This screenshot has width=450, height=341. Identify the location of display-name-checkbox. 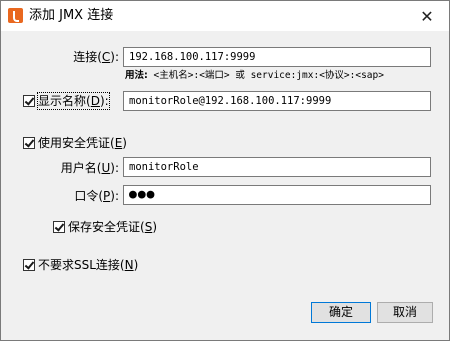
(29, 101).